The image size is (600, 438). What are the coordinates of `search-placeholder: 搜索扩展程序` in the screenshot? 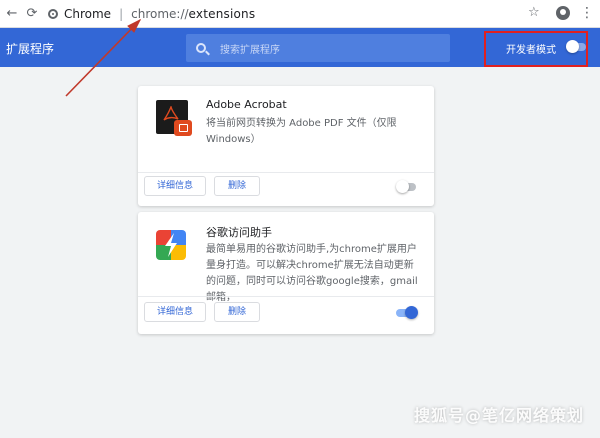 It's located at (250, 50).